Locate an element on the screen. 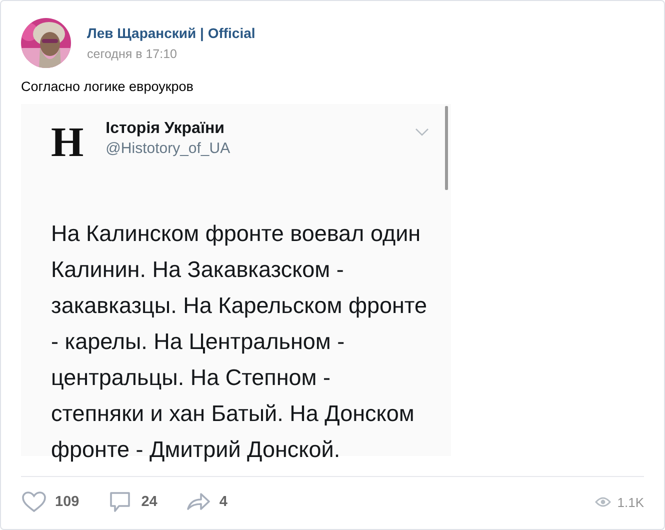 Image resolution: width=665 pixels, height=530 pixels. tweet-author: Історія України is located at coordinates (166, 129).